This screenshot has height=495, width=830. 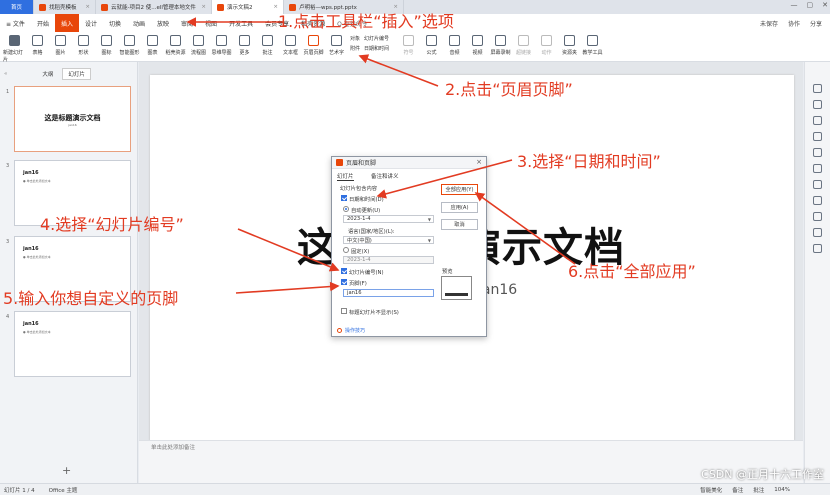 I want to click on annotation-step-4: 4.选择“幻灯片编号”, so click(x=112, y=224).